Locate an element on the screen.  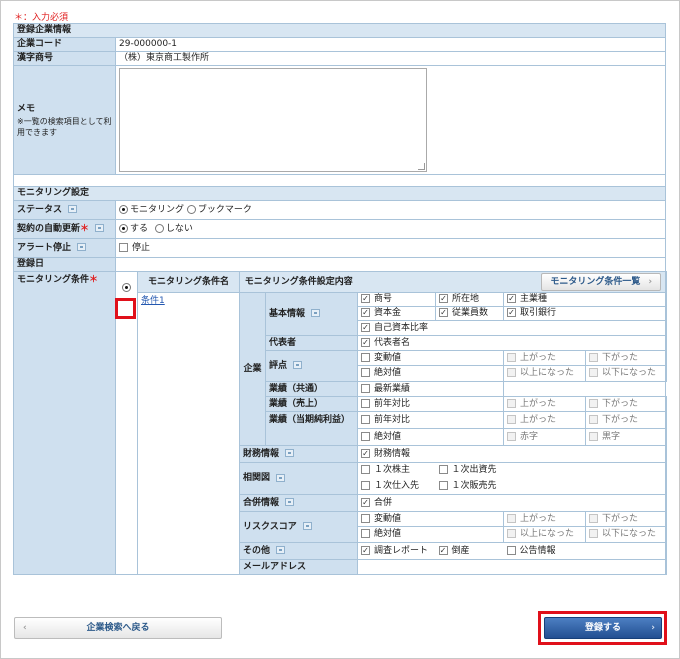
other-bankruptcy-checkbox is located at coordinates (443, 550).